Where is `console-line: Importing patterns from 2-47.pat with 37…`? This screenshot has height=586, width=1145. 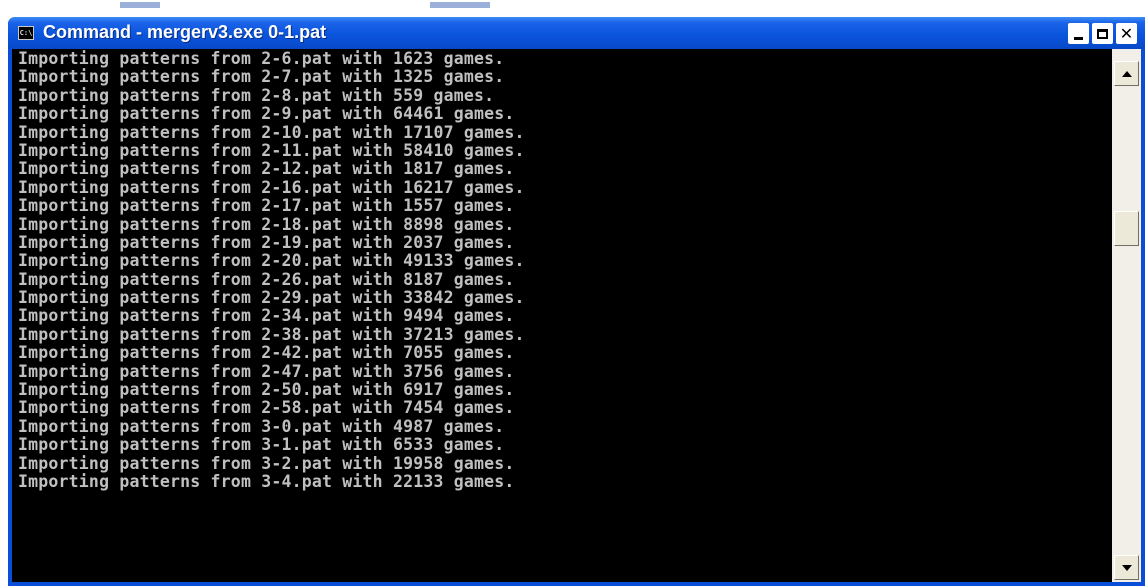 console-line: Importing patterns from 2-47.pat with 37… is located at coordinates (266, 371).